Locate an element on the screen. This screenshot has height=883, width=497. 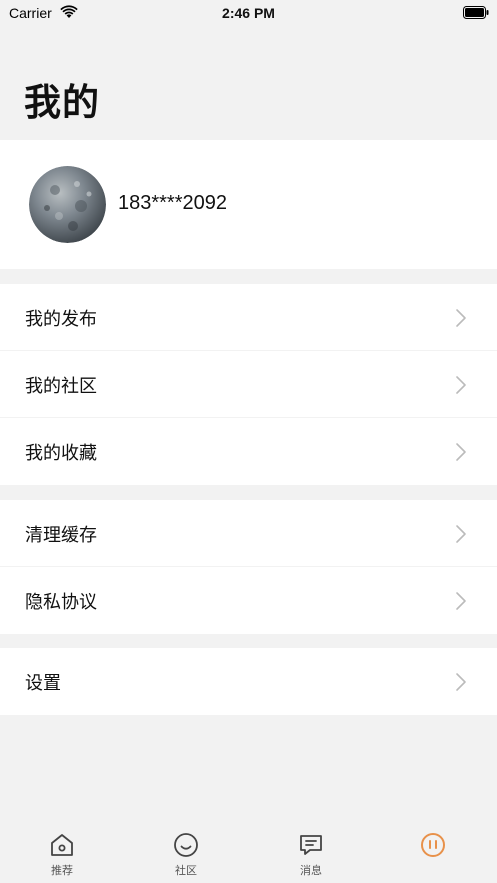
menu-item-my-community: 我的社区 is located at coordinates (248, 384).